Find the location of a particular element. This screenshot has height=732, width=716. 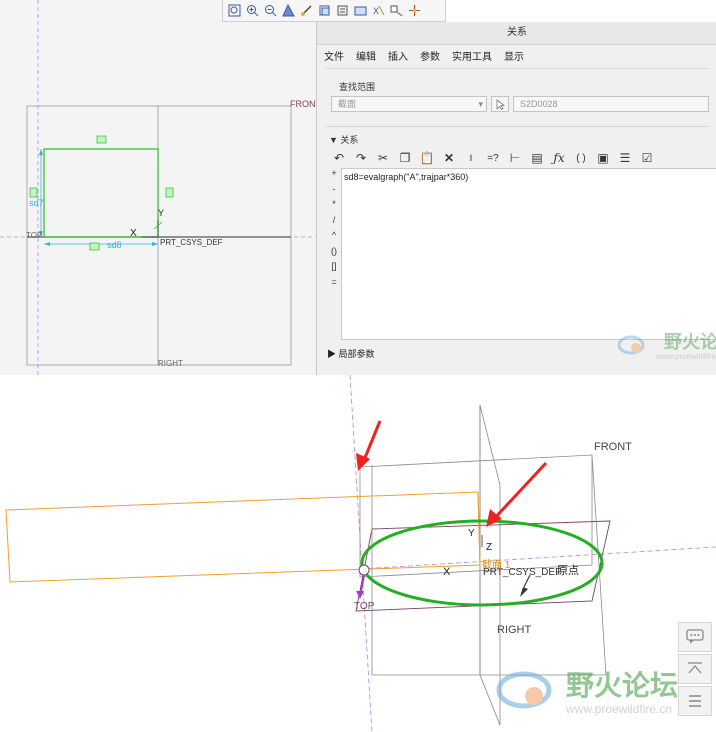

x-axis-label-3d: X is located at coordinates (447, 572).